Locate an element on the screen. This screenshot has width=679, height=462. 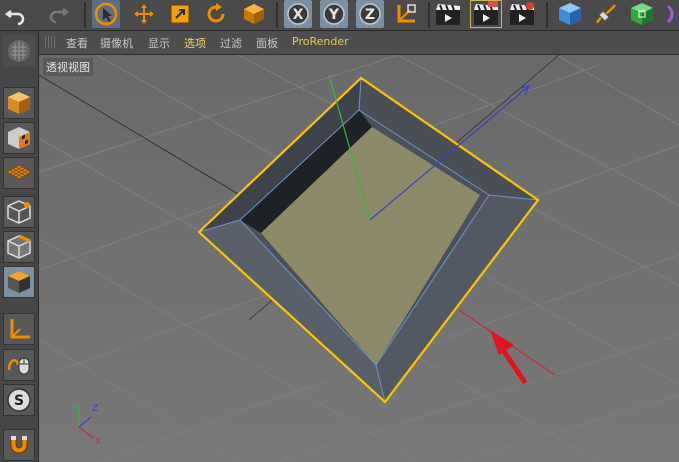
tweak-mode-icon is located at coordinates (18, 366).